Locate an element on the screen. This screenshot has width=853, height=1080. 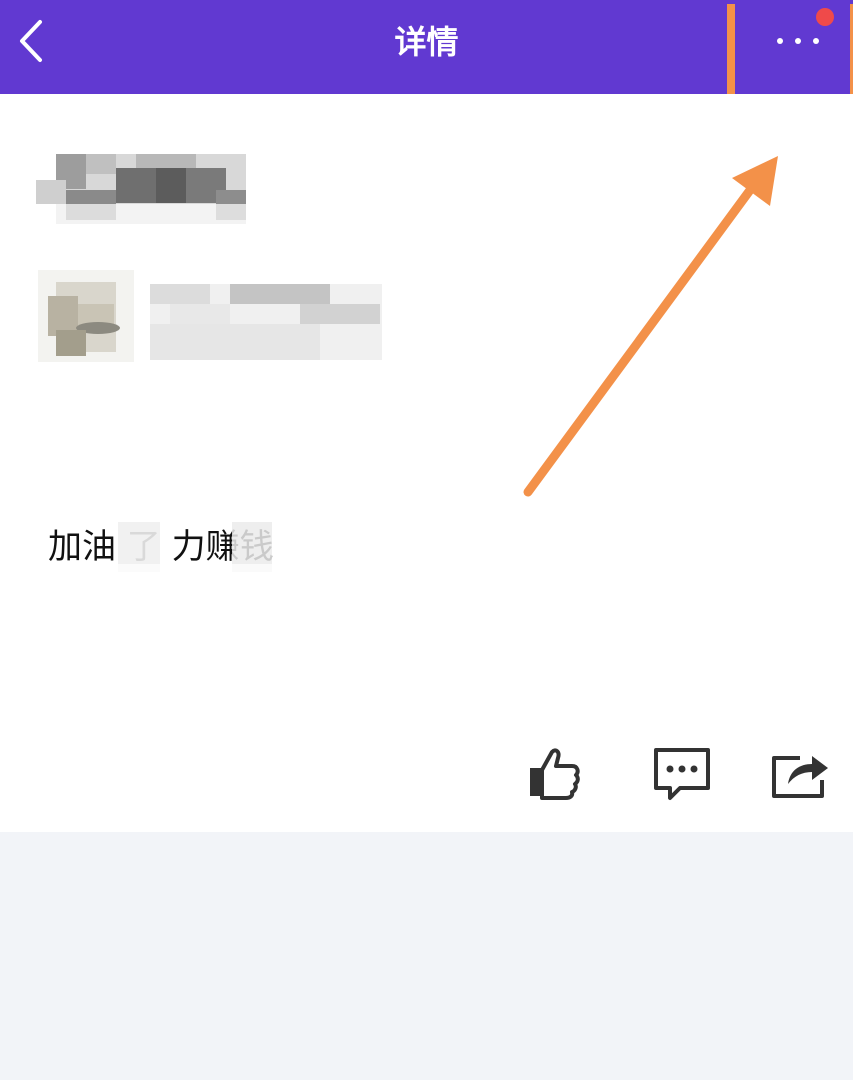
text-smudge is located at coordinates (230, 579).